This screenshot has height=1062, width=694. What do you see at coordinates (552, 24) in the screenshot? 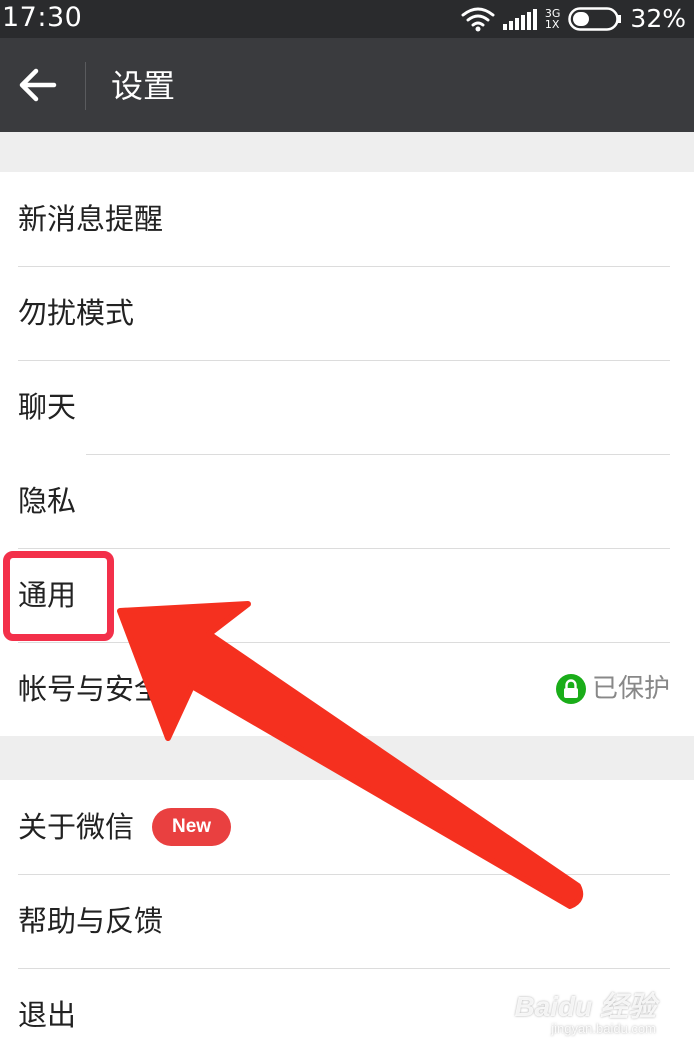
I see `network-type-bottom: 1X` at bounding box center [552, 24].